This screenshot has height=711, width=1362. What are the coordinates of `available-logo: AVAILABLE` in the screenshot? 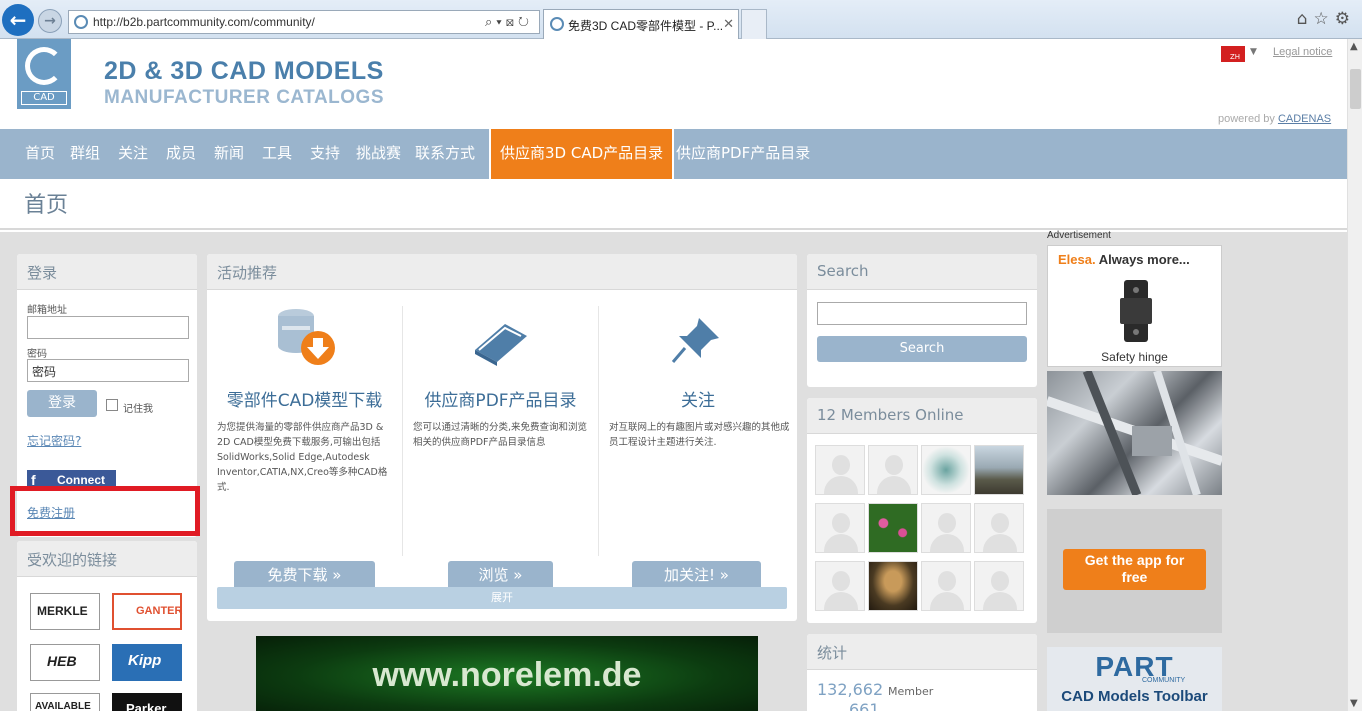 It's located at (65, 702).